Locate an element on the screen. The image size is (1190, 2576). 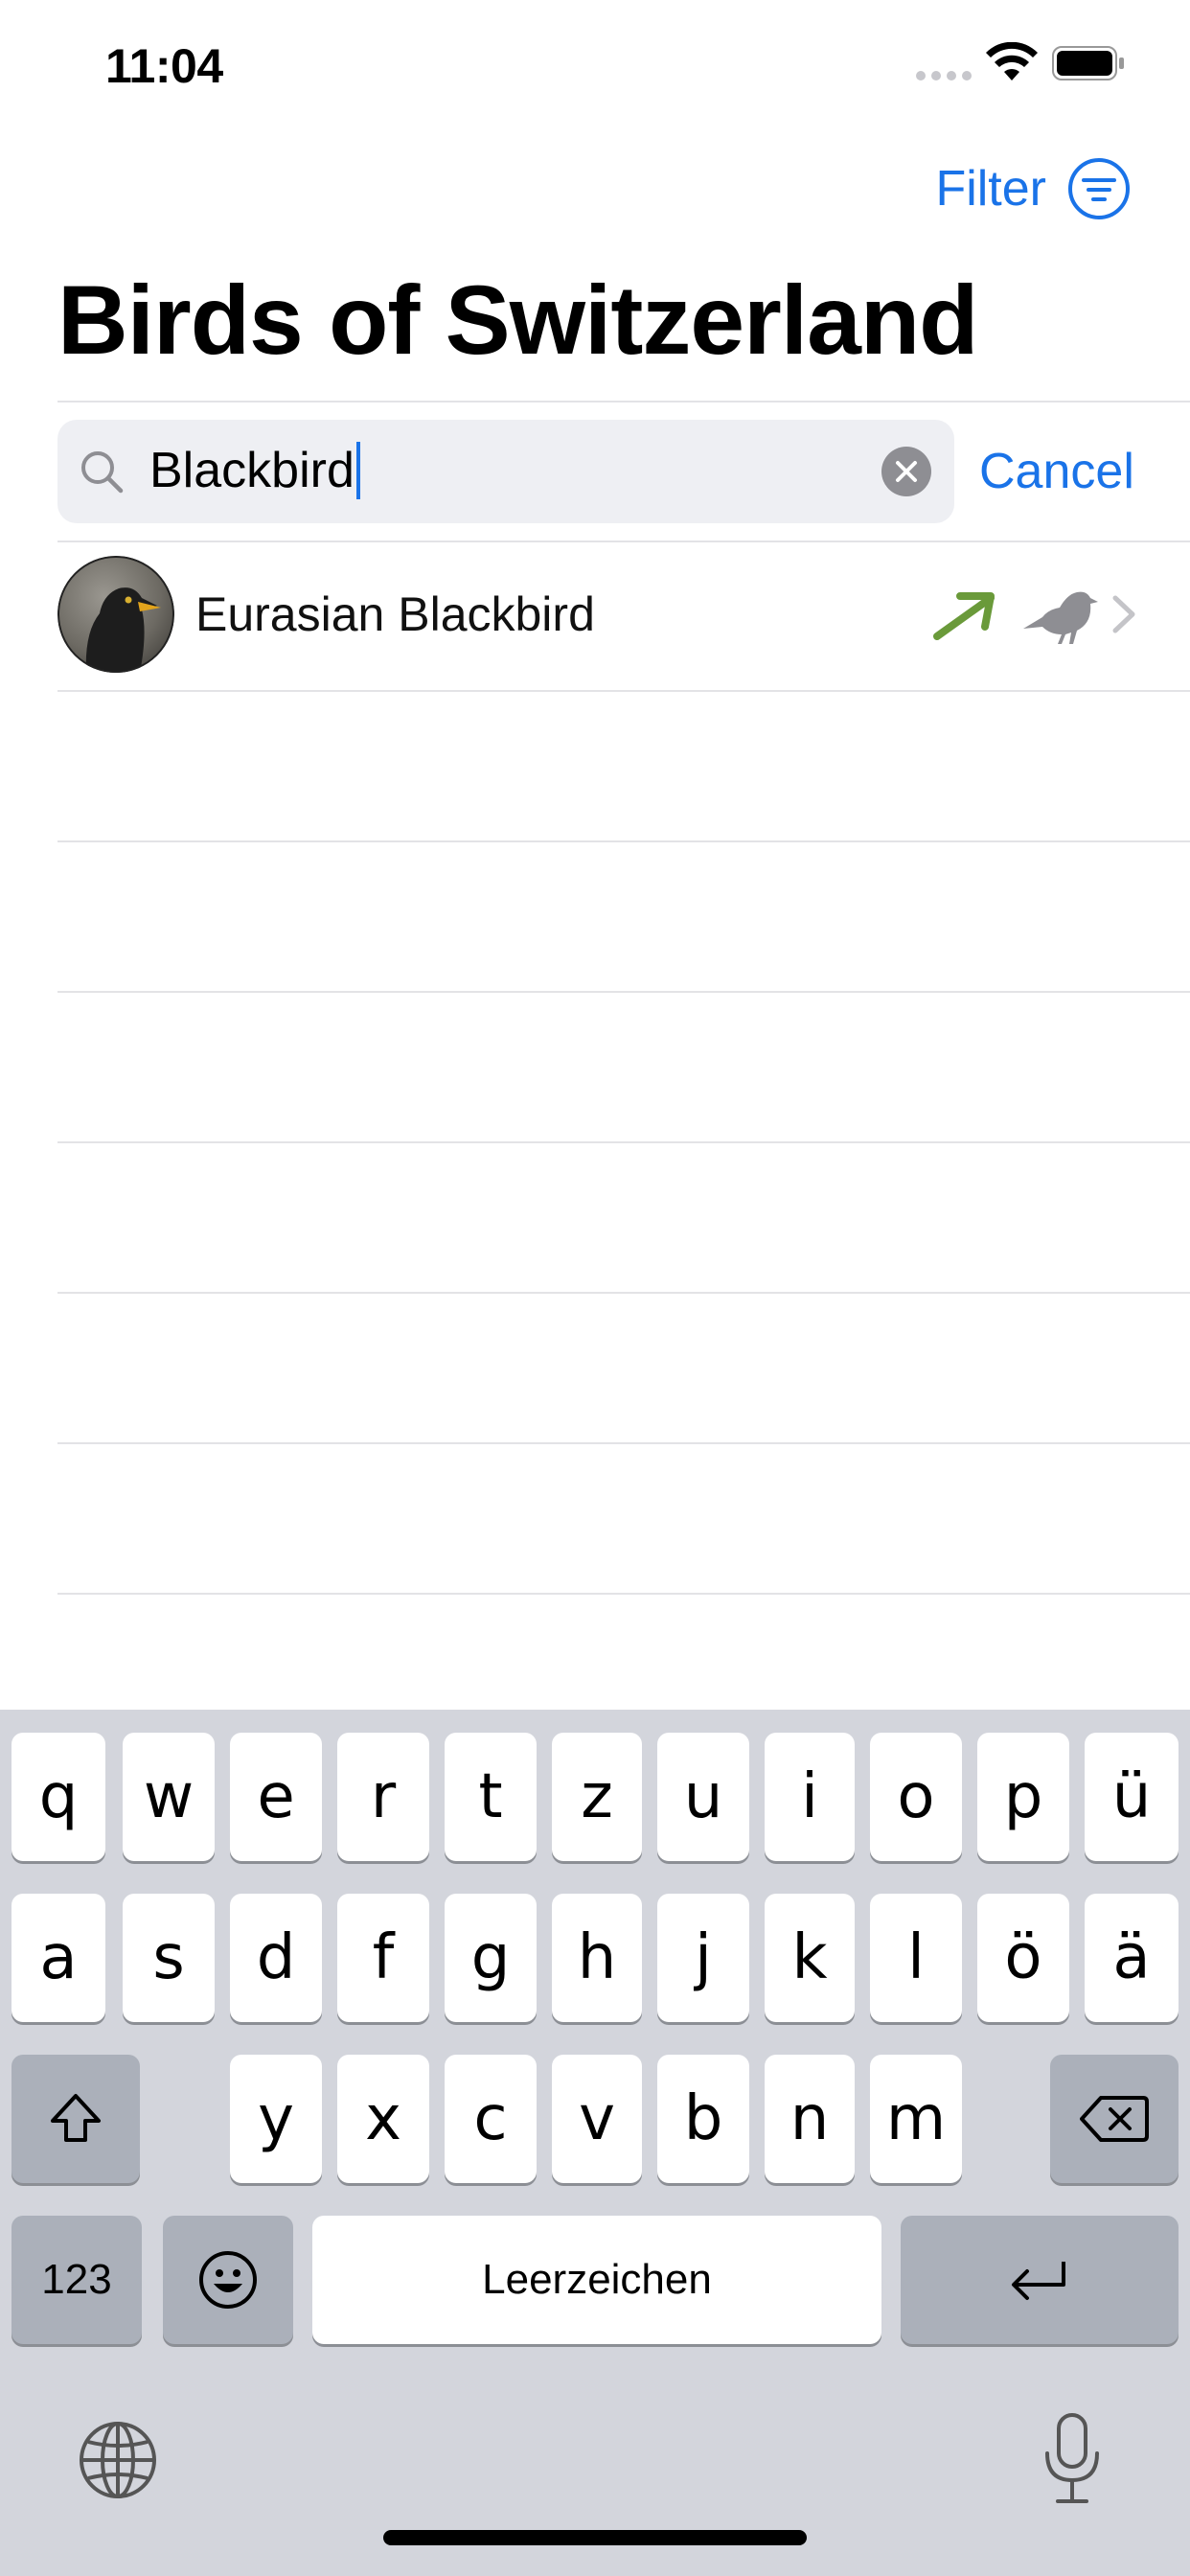
emoji-key is located at coordinates (228, 2280).